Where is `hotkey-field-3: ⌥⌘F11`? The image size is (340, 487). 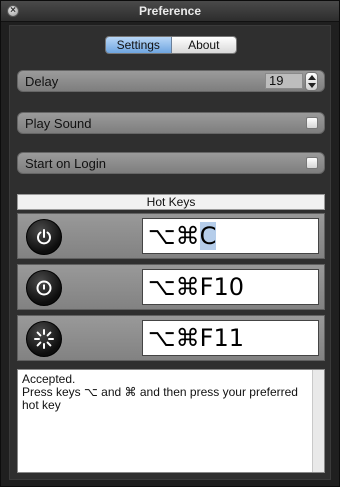
hotkey-field-3: ⌥⌘F11 is located at coordinates (230, 338).